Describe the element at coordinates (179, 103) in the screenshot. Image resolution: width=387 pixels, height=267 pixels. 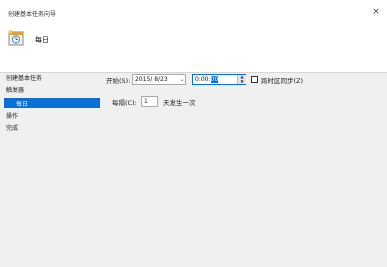
I see `interval-suffix: 天发生一次` at that location.